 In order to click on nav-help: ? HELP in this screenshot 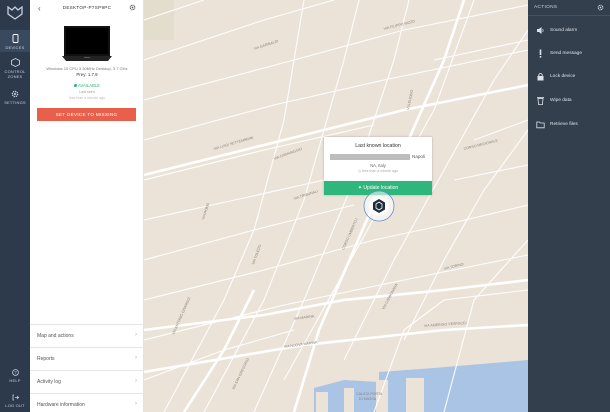, I will do `click(15, 377)`.